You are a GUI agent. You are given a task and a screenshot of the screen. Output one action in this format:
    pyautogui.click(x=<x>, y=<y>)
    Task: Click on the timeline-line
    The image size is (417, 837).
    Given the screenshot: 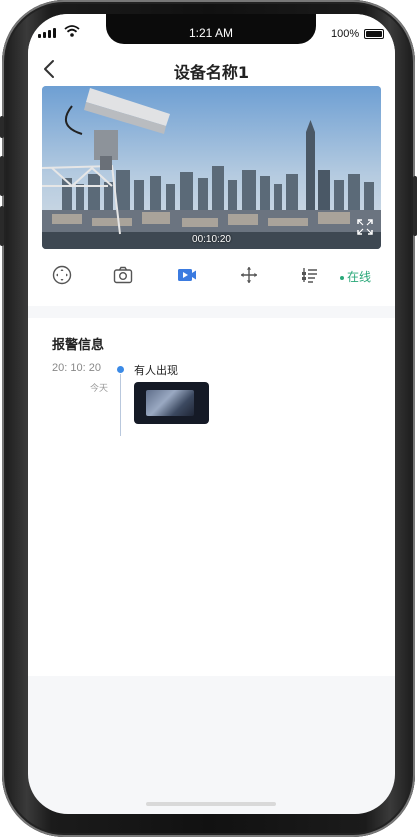 What is the action you would take?
    pyautogui.click(x=120, y=405)
    